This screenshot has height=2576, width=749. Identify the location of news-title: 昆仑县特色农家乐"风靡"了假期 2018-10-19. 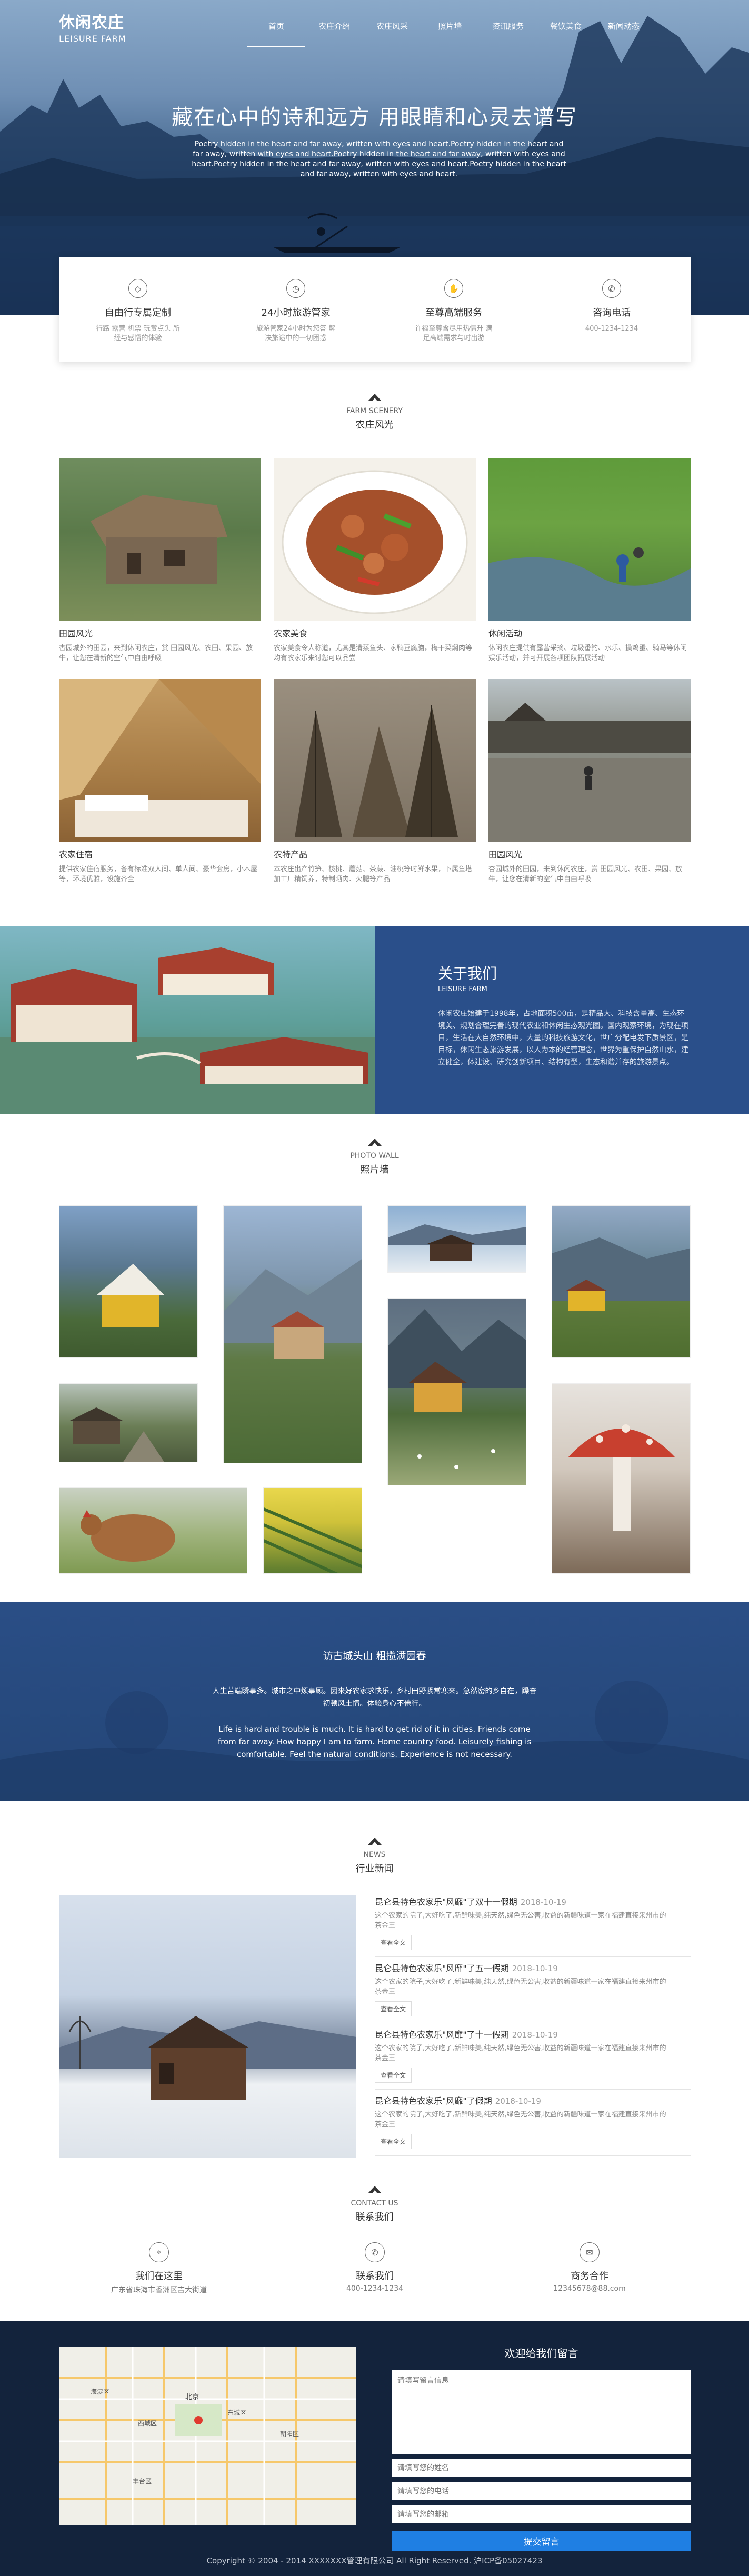
(533, 2100).